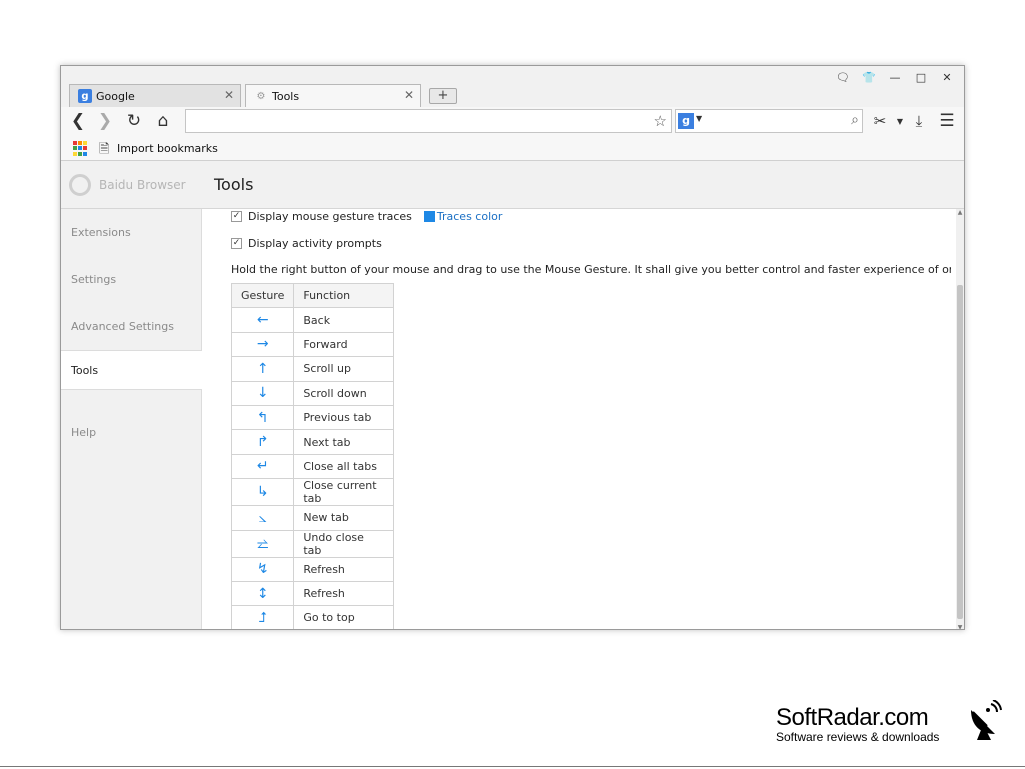 Image resolution: width=1025 pixels, height=769 pixels. I want to click on scroll-down-arrow-icon: ▼, so click(960, 626).